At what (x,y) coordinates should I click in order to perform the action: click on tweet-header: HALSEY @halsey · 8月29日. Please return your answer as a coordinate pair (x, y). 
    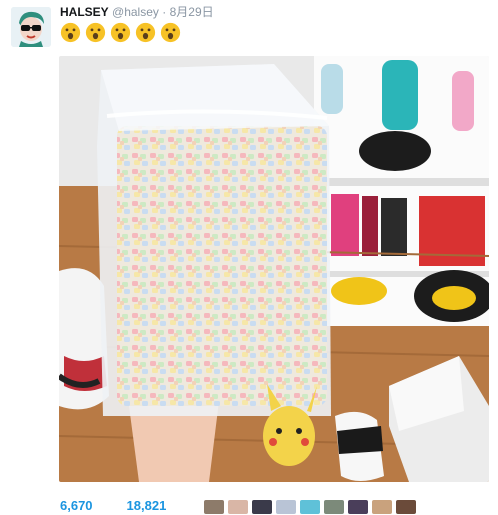
    Looking at the image, I should click on (137, 12).